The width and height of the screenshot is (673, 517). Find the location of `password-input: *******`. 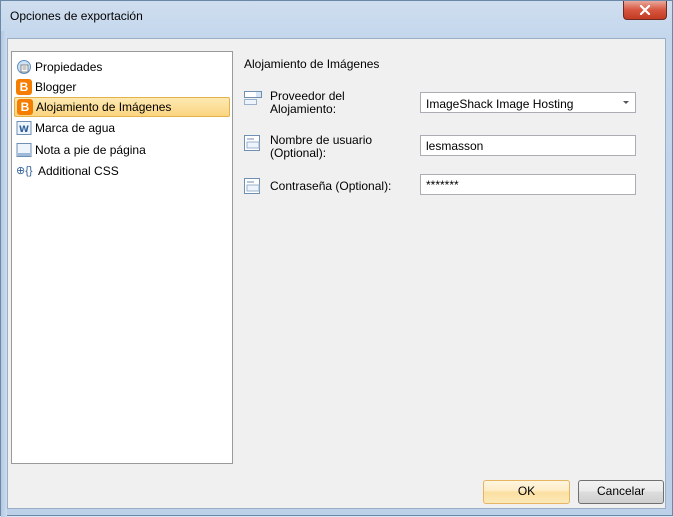

password-input: ******* is located at coordinates (528, 184).